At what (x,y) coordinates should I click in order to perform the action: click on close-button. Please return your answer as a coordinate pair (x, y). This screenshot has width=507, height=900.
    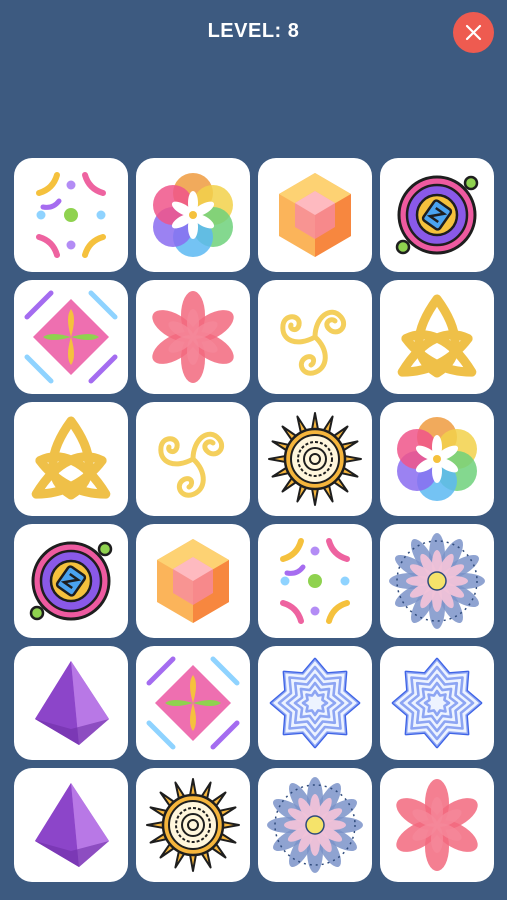
    Looking at the image, I should click on (473, 32).